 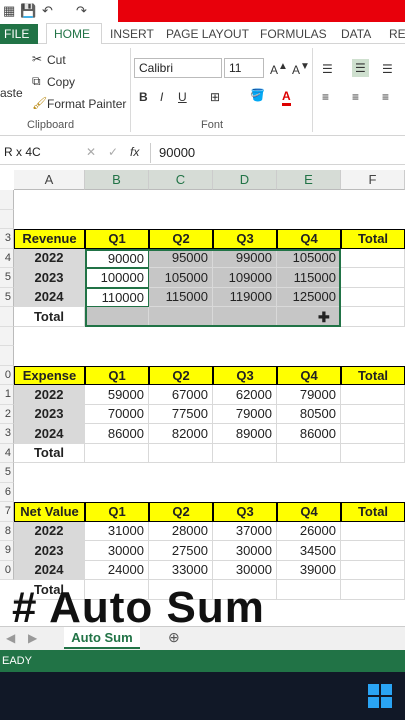 What do you see at coordinates (327, 69) in the screenshot?
I see `align-top-icon: ☰` at bounding box center [327, 69].